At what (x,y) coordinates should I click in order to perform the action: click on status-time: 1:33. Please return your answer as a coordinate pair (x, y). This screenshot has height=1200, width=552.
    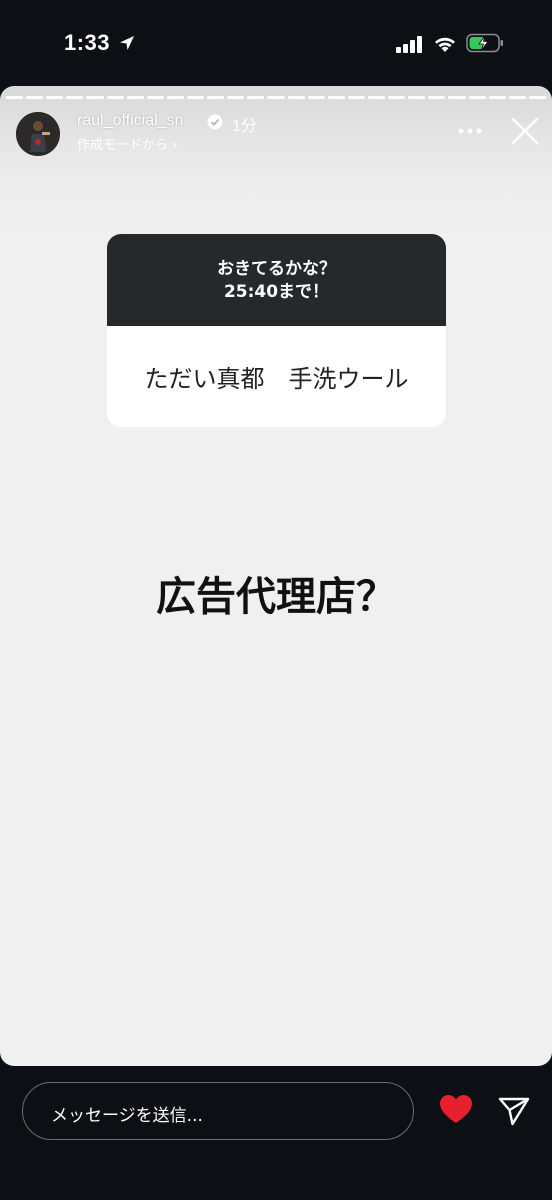
    Looking at the image, I should click on (87, 42).